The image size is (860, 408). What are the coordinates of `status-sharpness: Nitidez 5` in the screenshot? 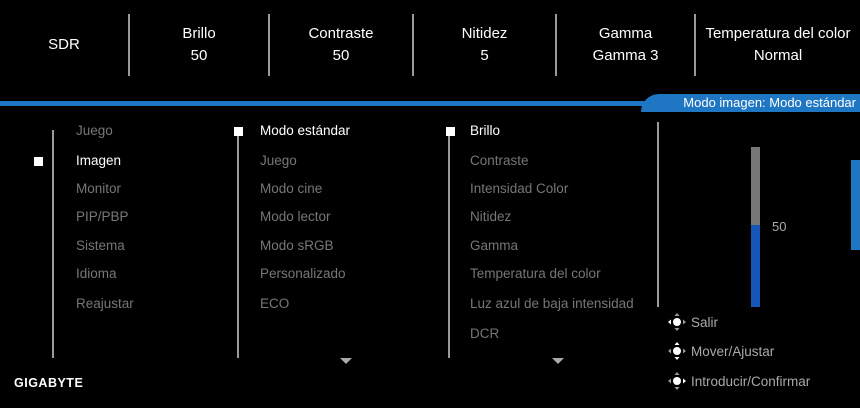 It's located at (484, 45).